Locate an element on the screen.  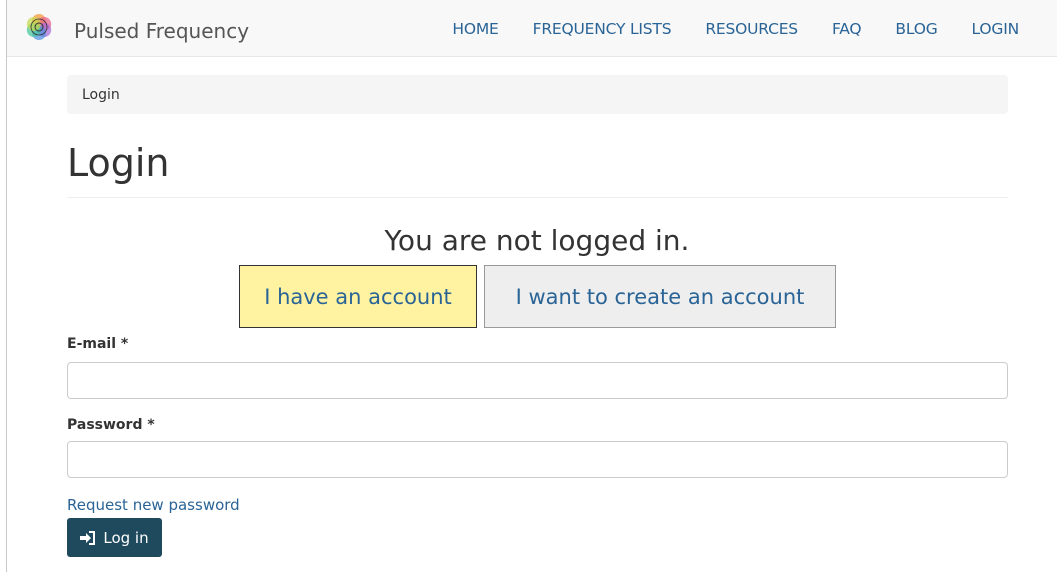
create-account-button: I want to create an account is located at coordinates (660, 296).